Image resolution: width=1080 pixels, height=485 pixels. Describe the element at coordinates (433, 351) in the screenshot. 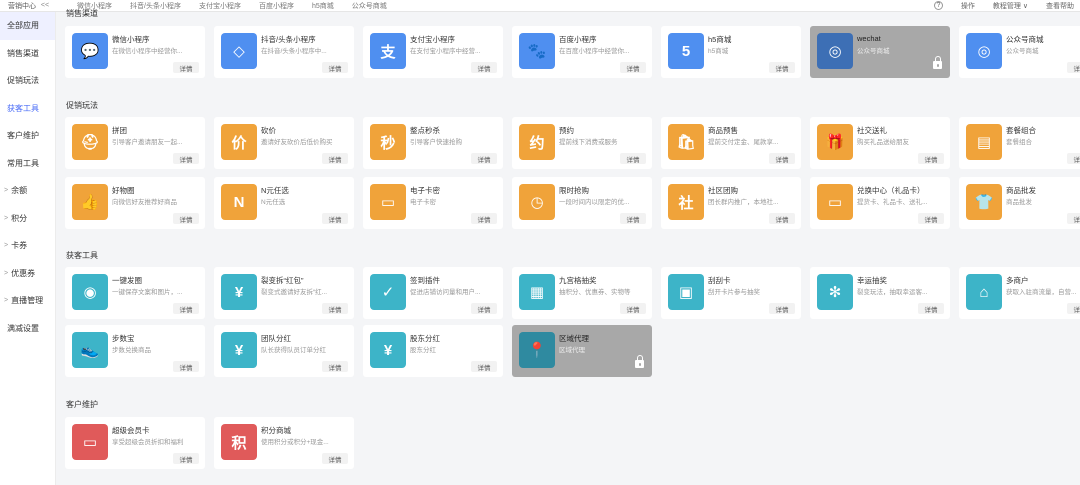

I see `app-card: ¥ 股东分红 股东分红 详情` at that location.